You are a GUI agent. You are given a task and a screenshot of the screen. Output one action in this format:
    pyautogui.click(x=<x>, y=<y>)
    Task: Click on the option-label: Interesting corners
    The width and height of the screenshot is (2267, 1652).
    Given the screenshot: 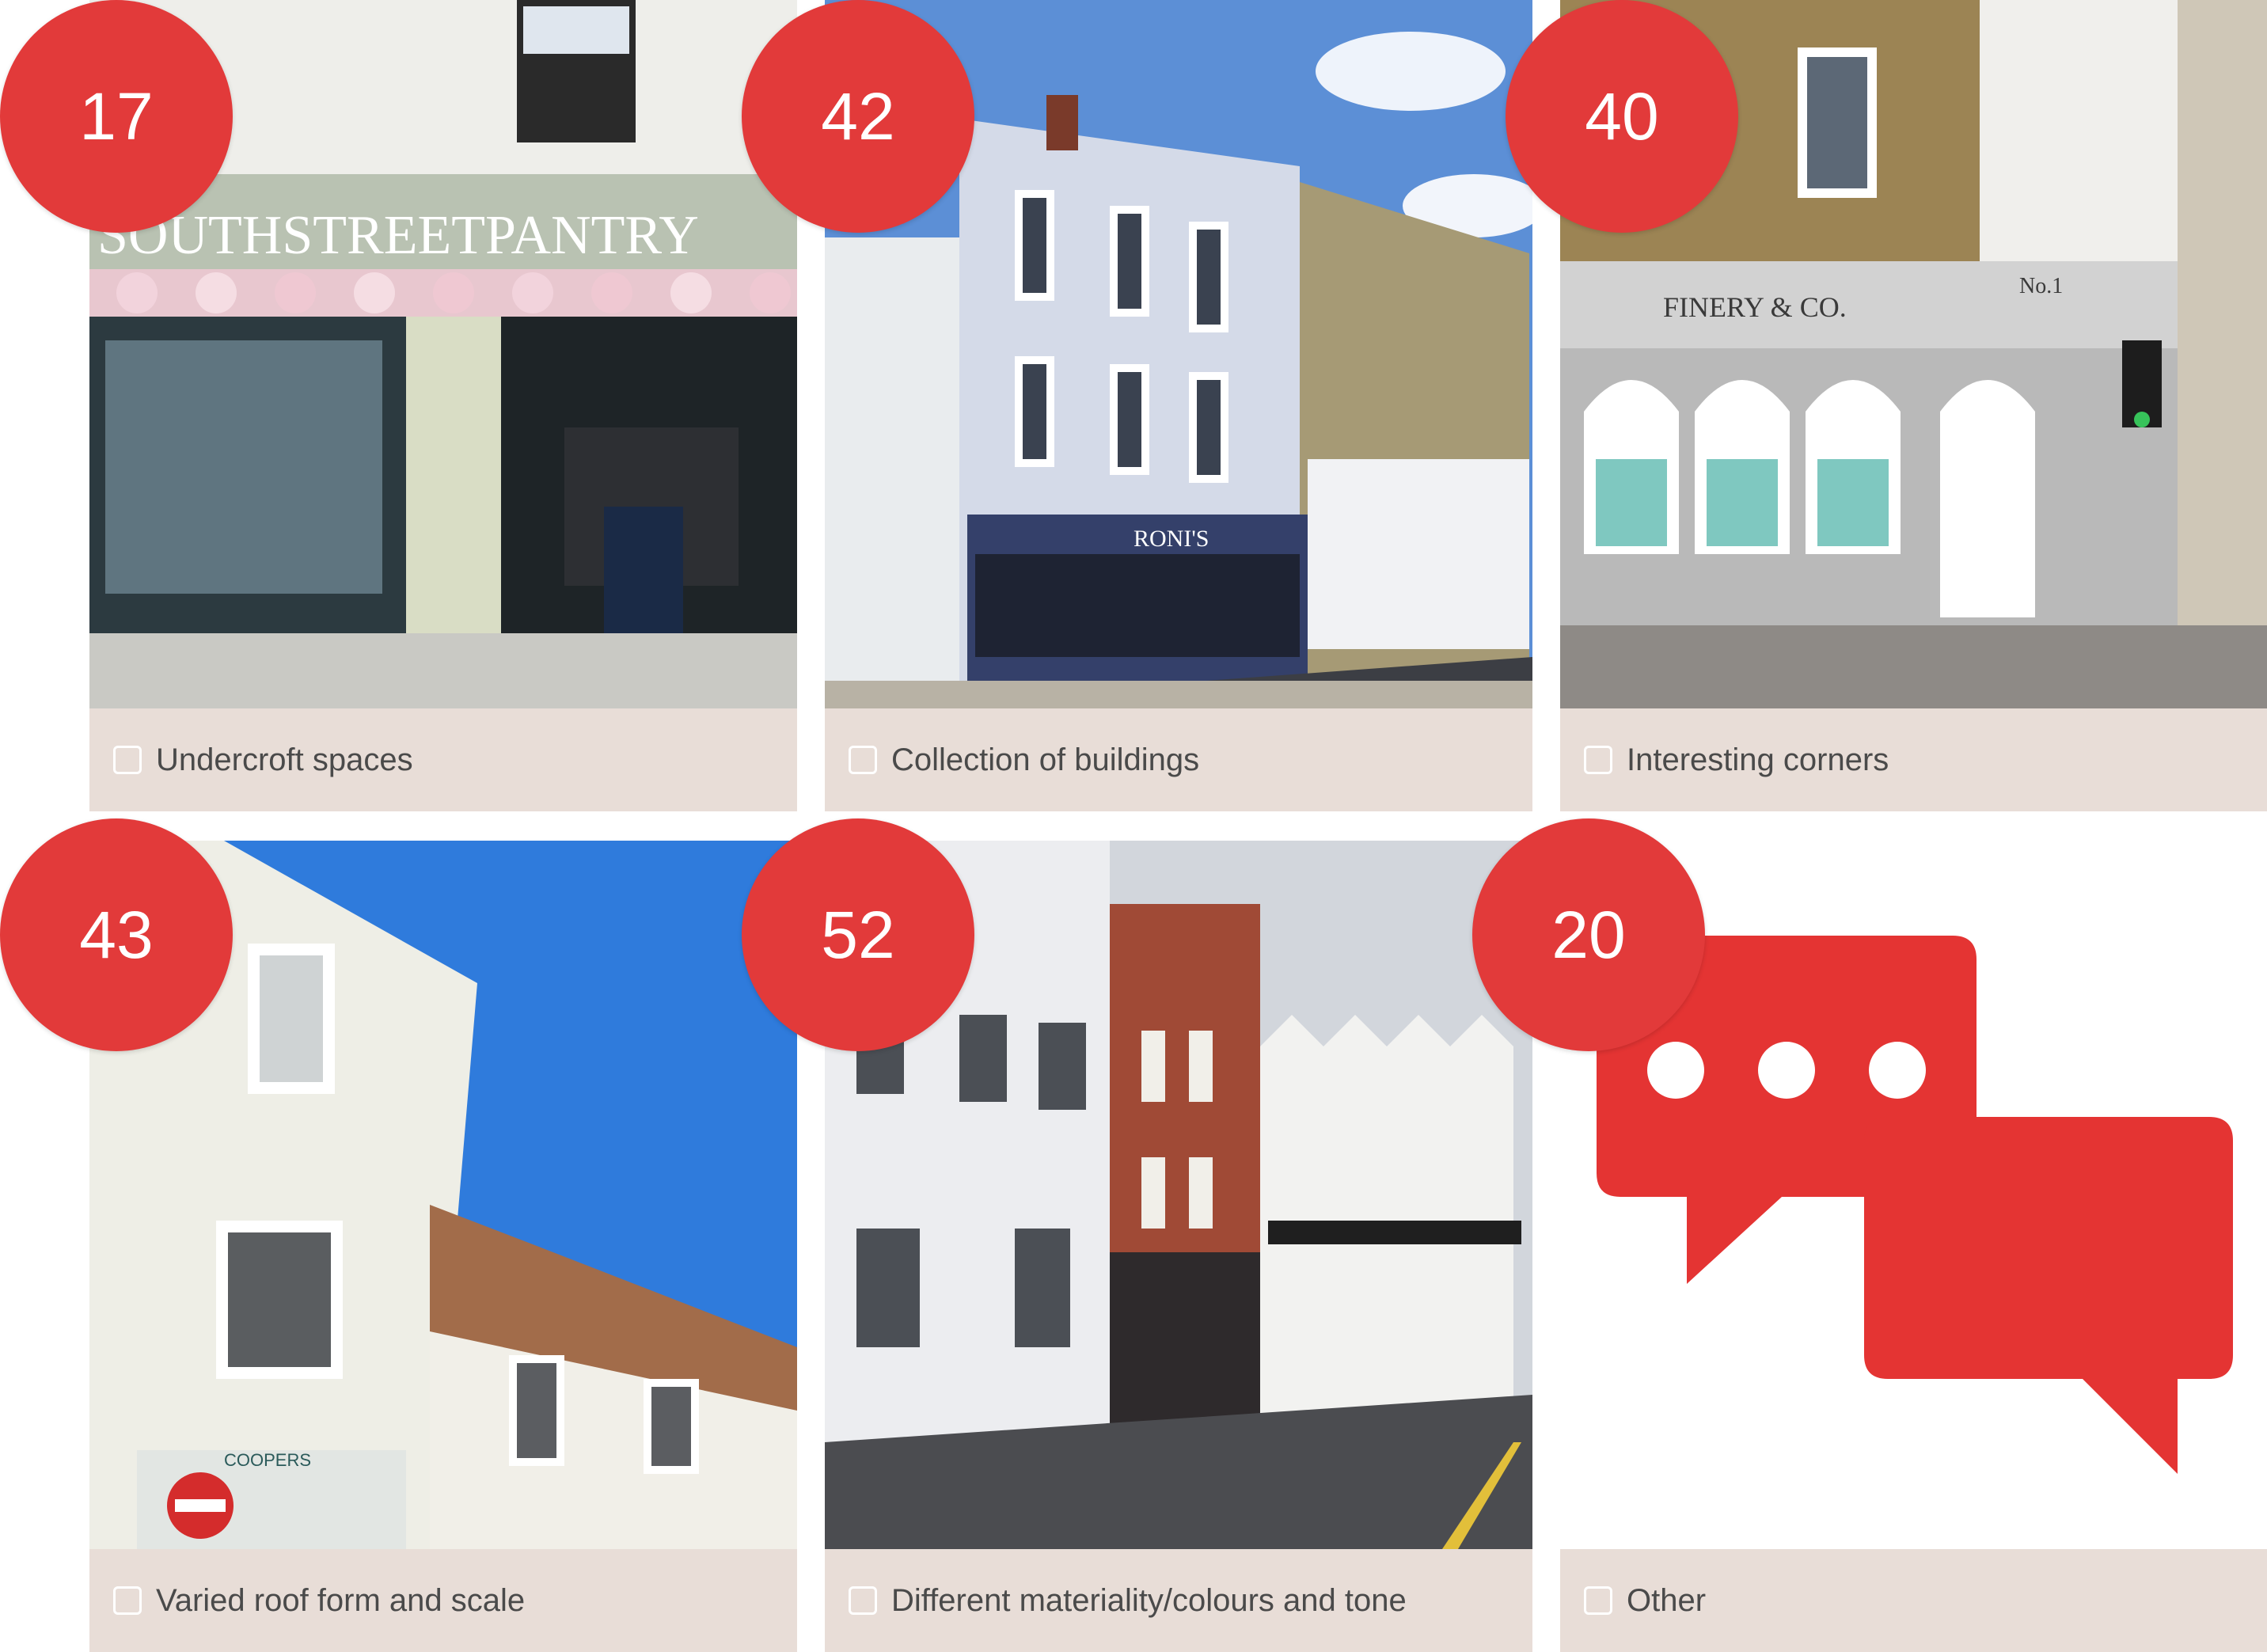 What is the action you would take?
    pyautogui.click(x=1758, y=759)
    